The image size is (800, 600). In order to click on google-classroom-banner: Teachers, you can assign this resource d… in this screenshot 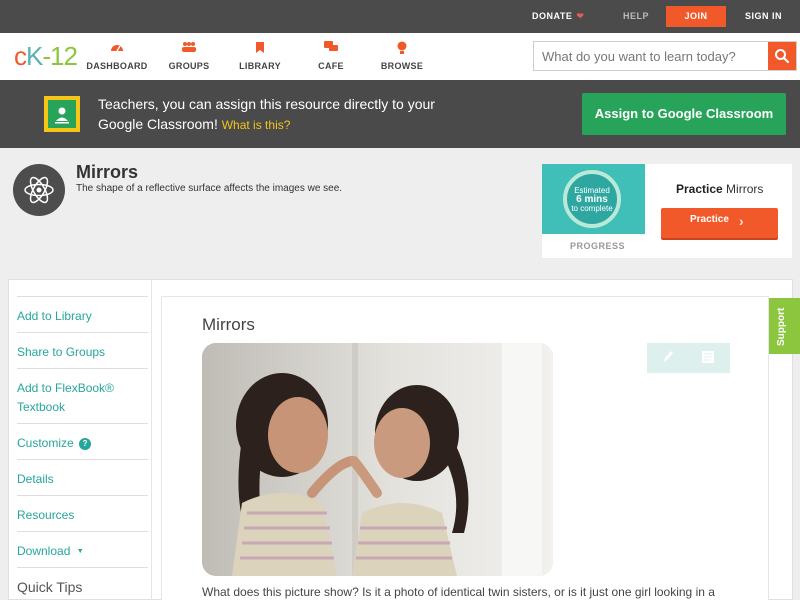, I will do `click(400, 114)`.